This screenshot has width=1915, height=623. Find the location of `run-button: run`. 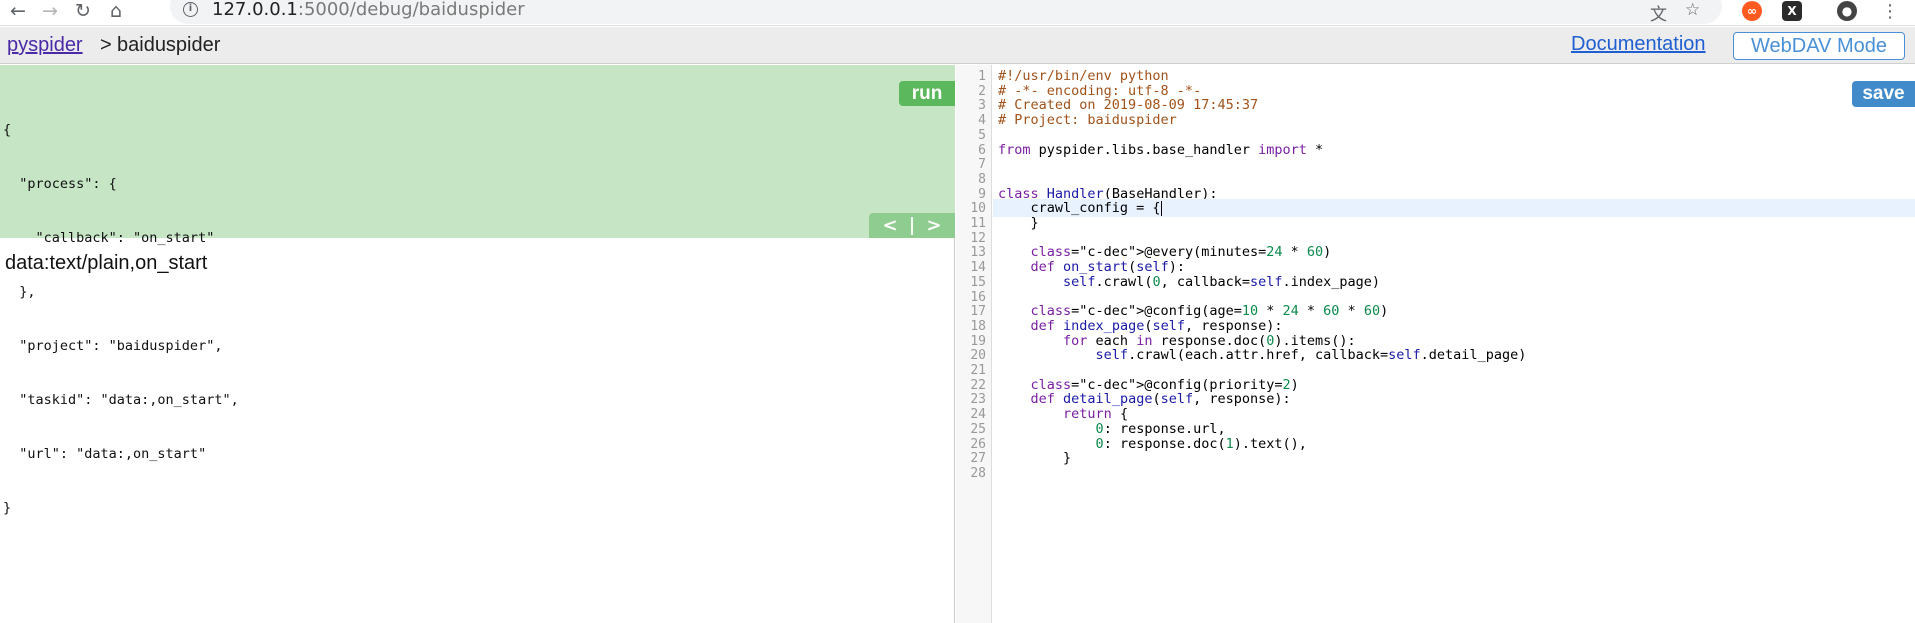

run-button: run is located at coordinates (927, 93).